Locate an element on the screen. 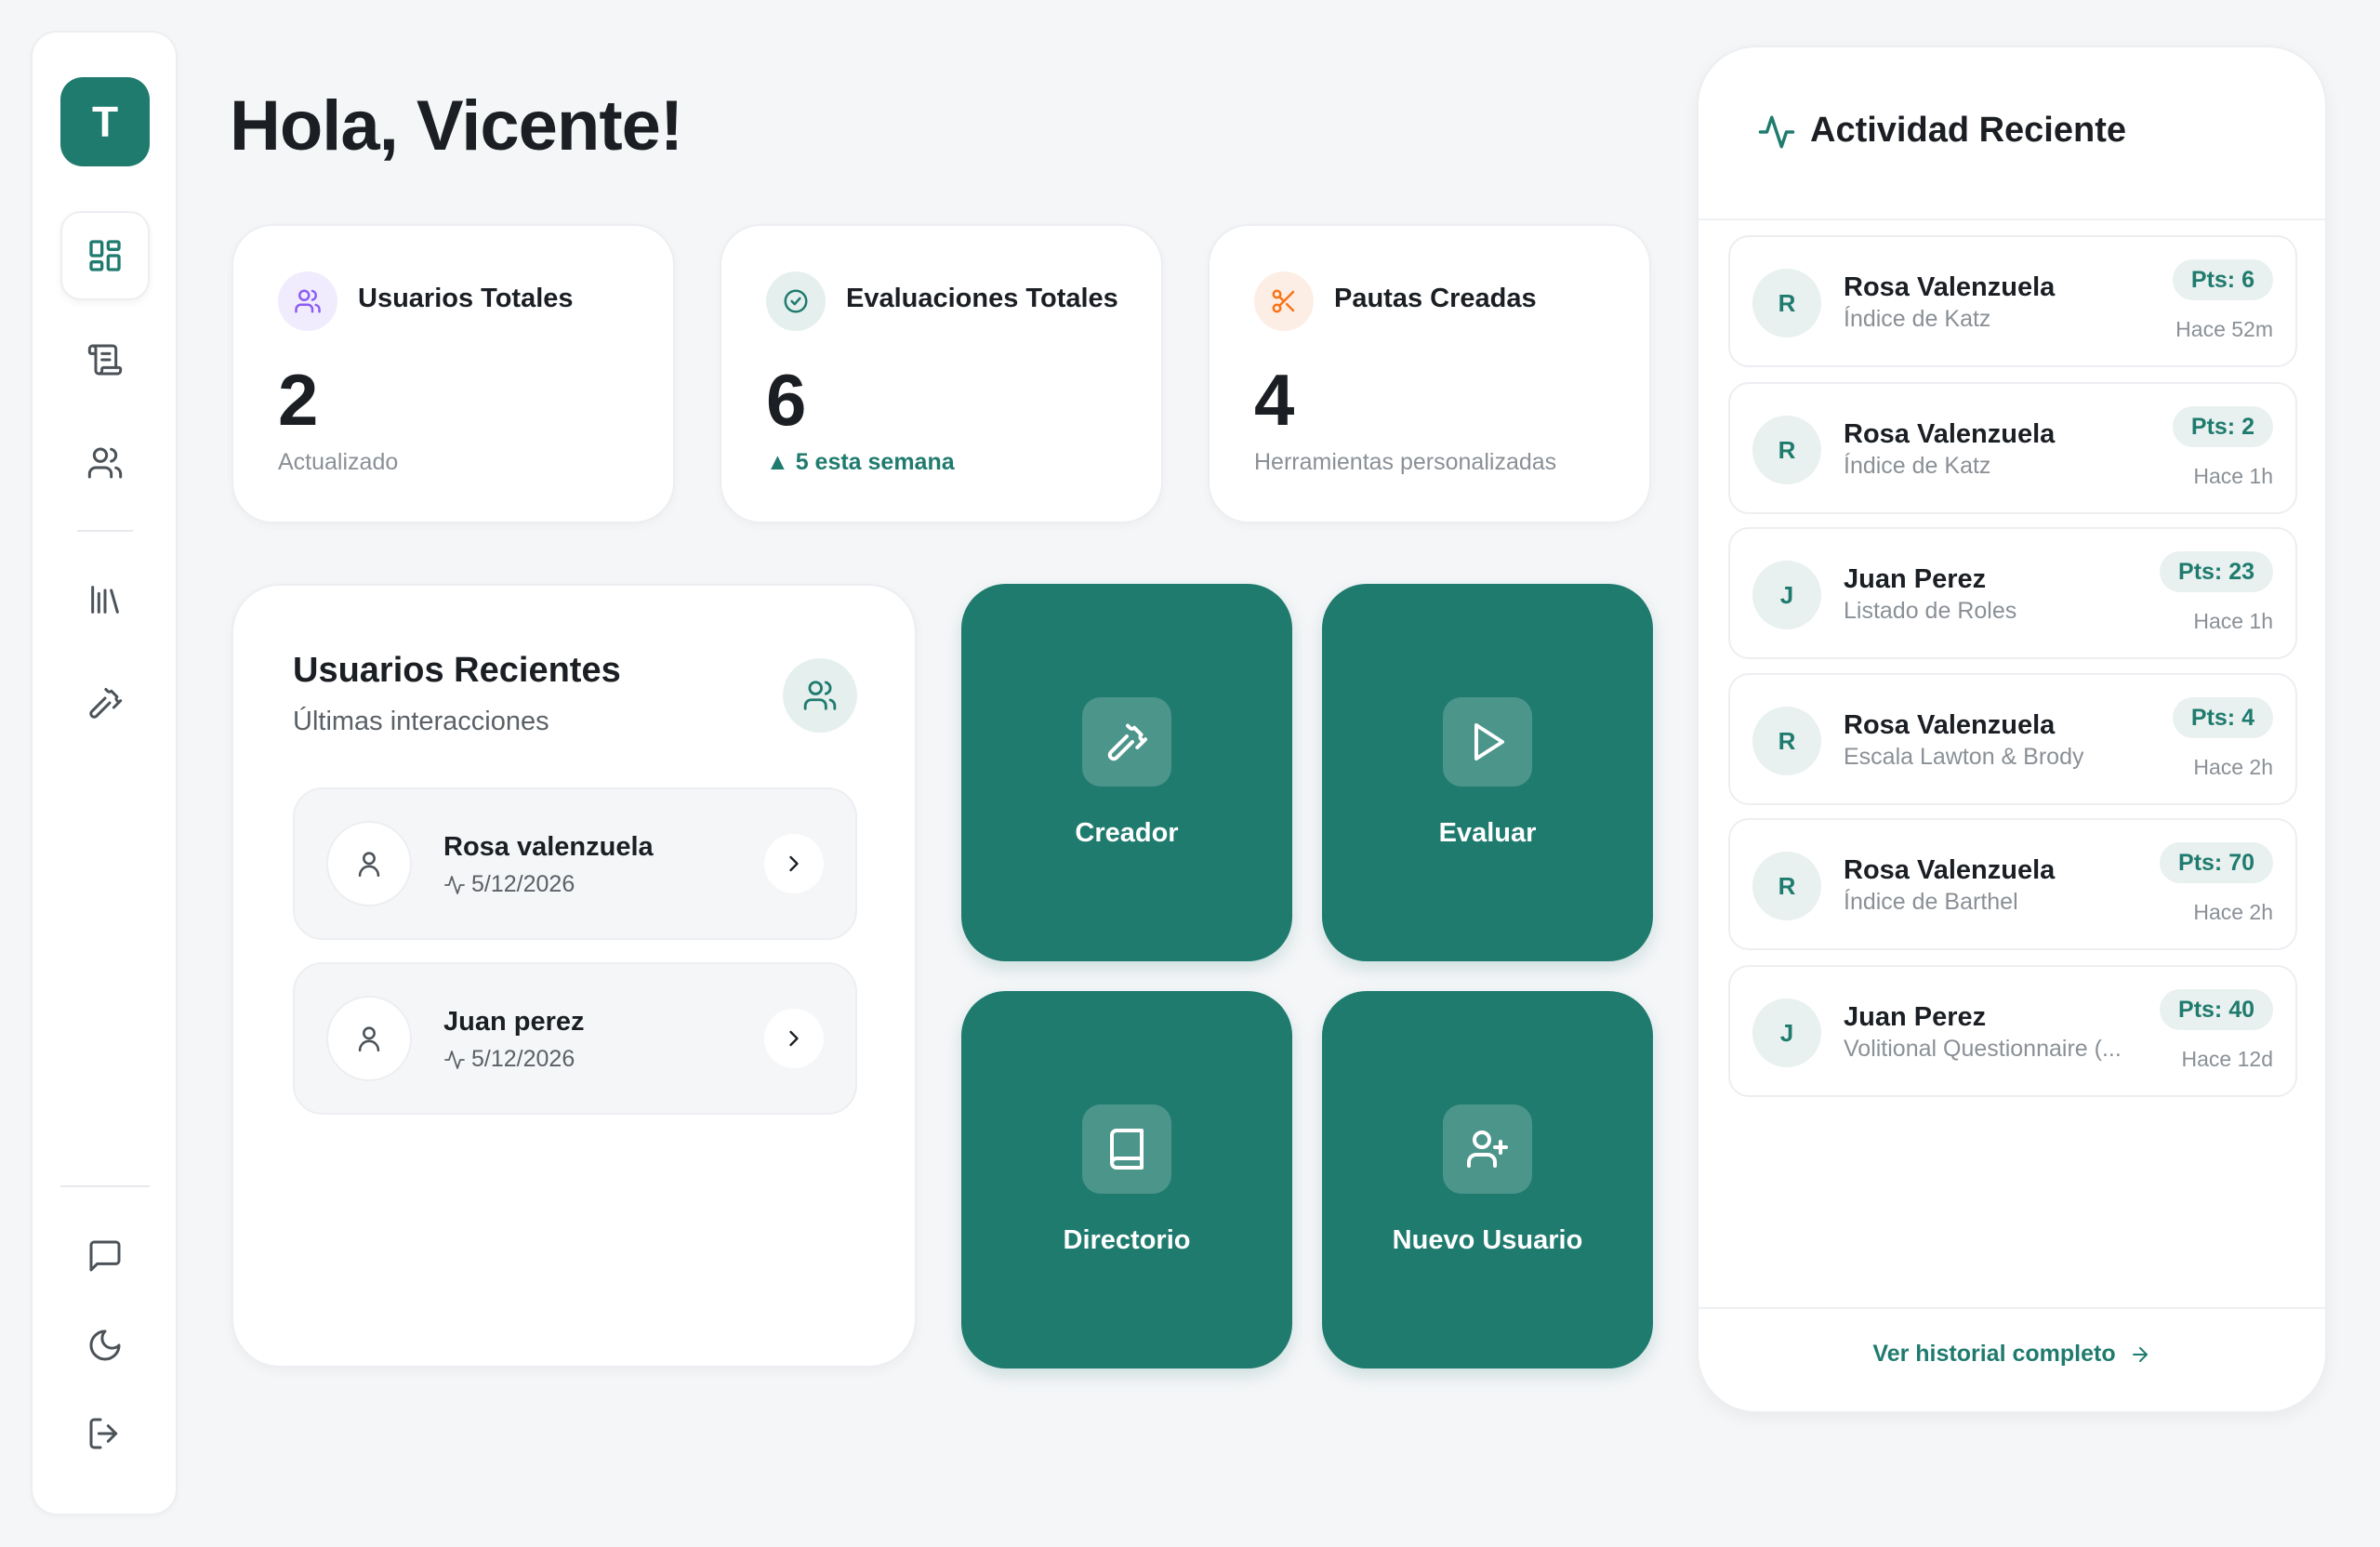 The image size is (2380, 1547). points-badge: Pts: 2 is located at coordinates (2222, 426).